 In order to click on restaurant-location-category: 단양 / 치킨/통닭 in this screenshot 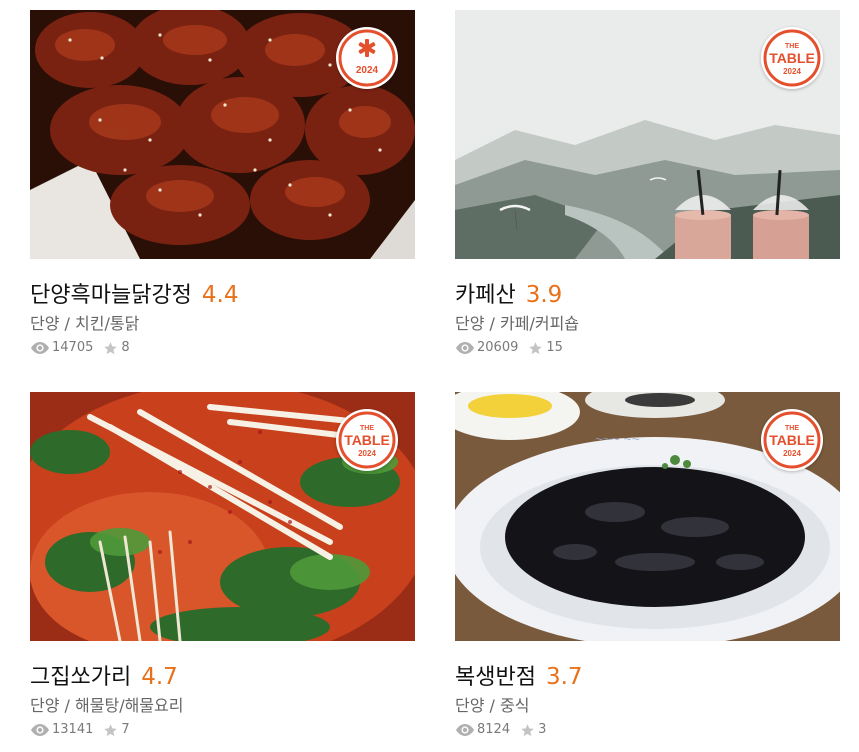, I will do `click(222, 324)`.